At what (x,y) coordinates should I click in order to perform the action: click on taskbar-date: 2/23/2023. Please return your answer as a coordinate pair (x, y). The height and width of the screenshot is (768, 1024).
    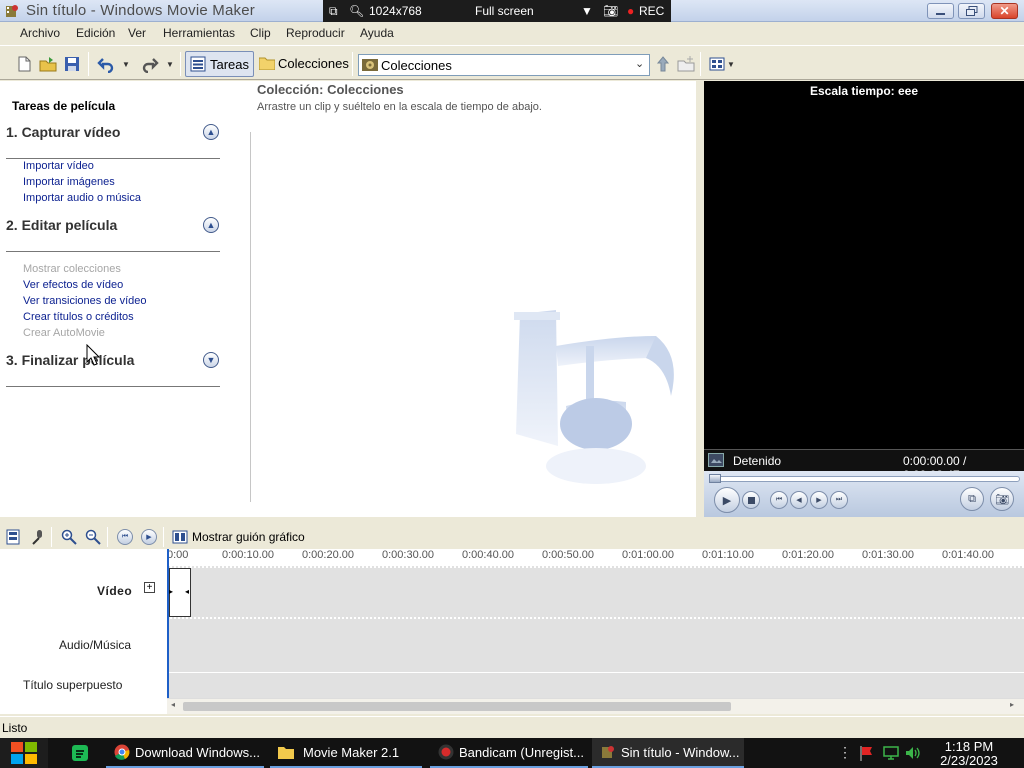
    Looking at the image, I should click on (969, 760).